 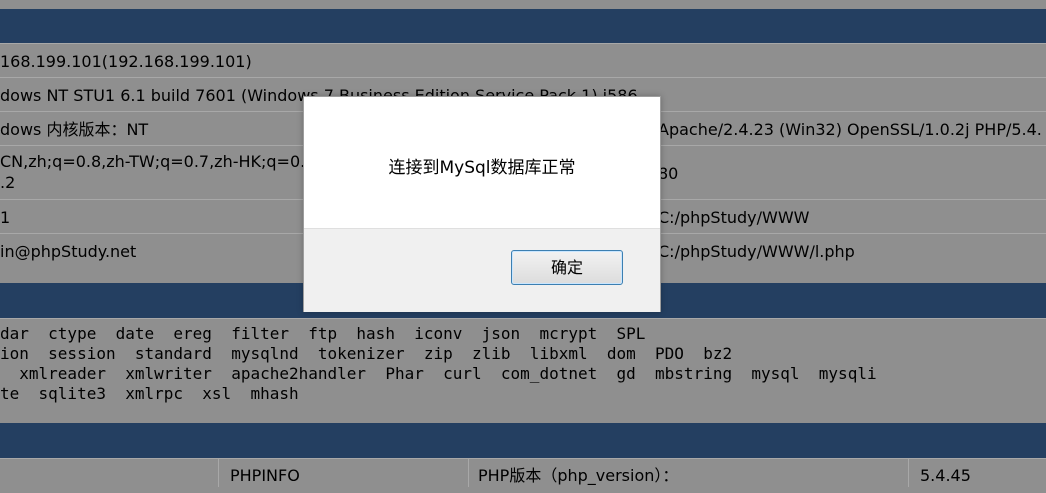 What do you see at coordinates (482, 270) in the screenshot?
I see `dialog-footer: 确定` at bounding box center [482, 270].